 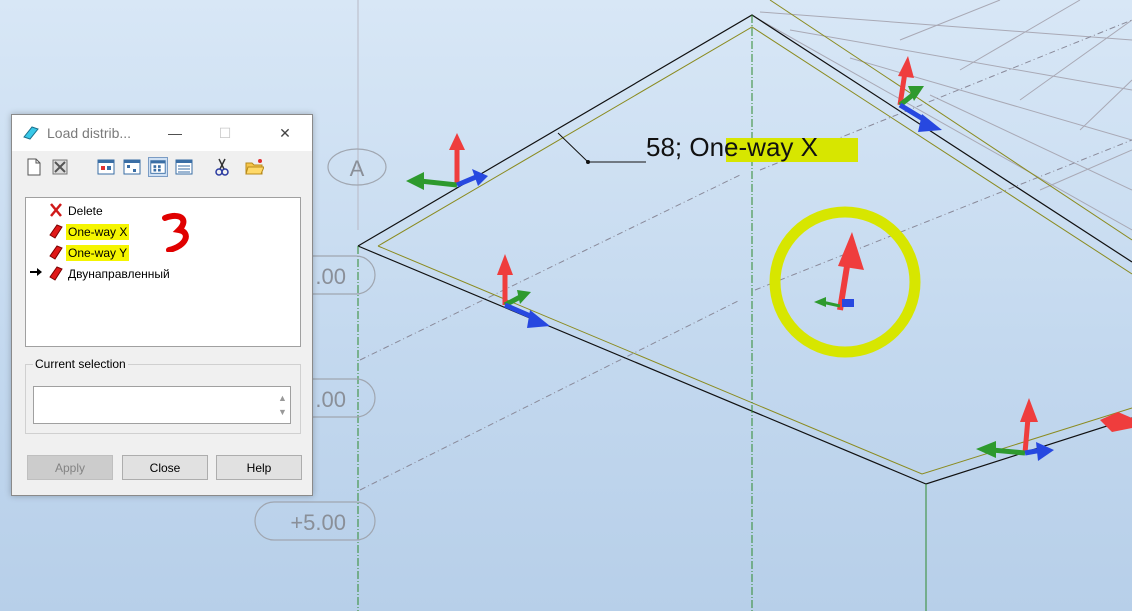 I want to click on toolbar, so click(x=160, y=168).